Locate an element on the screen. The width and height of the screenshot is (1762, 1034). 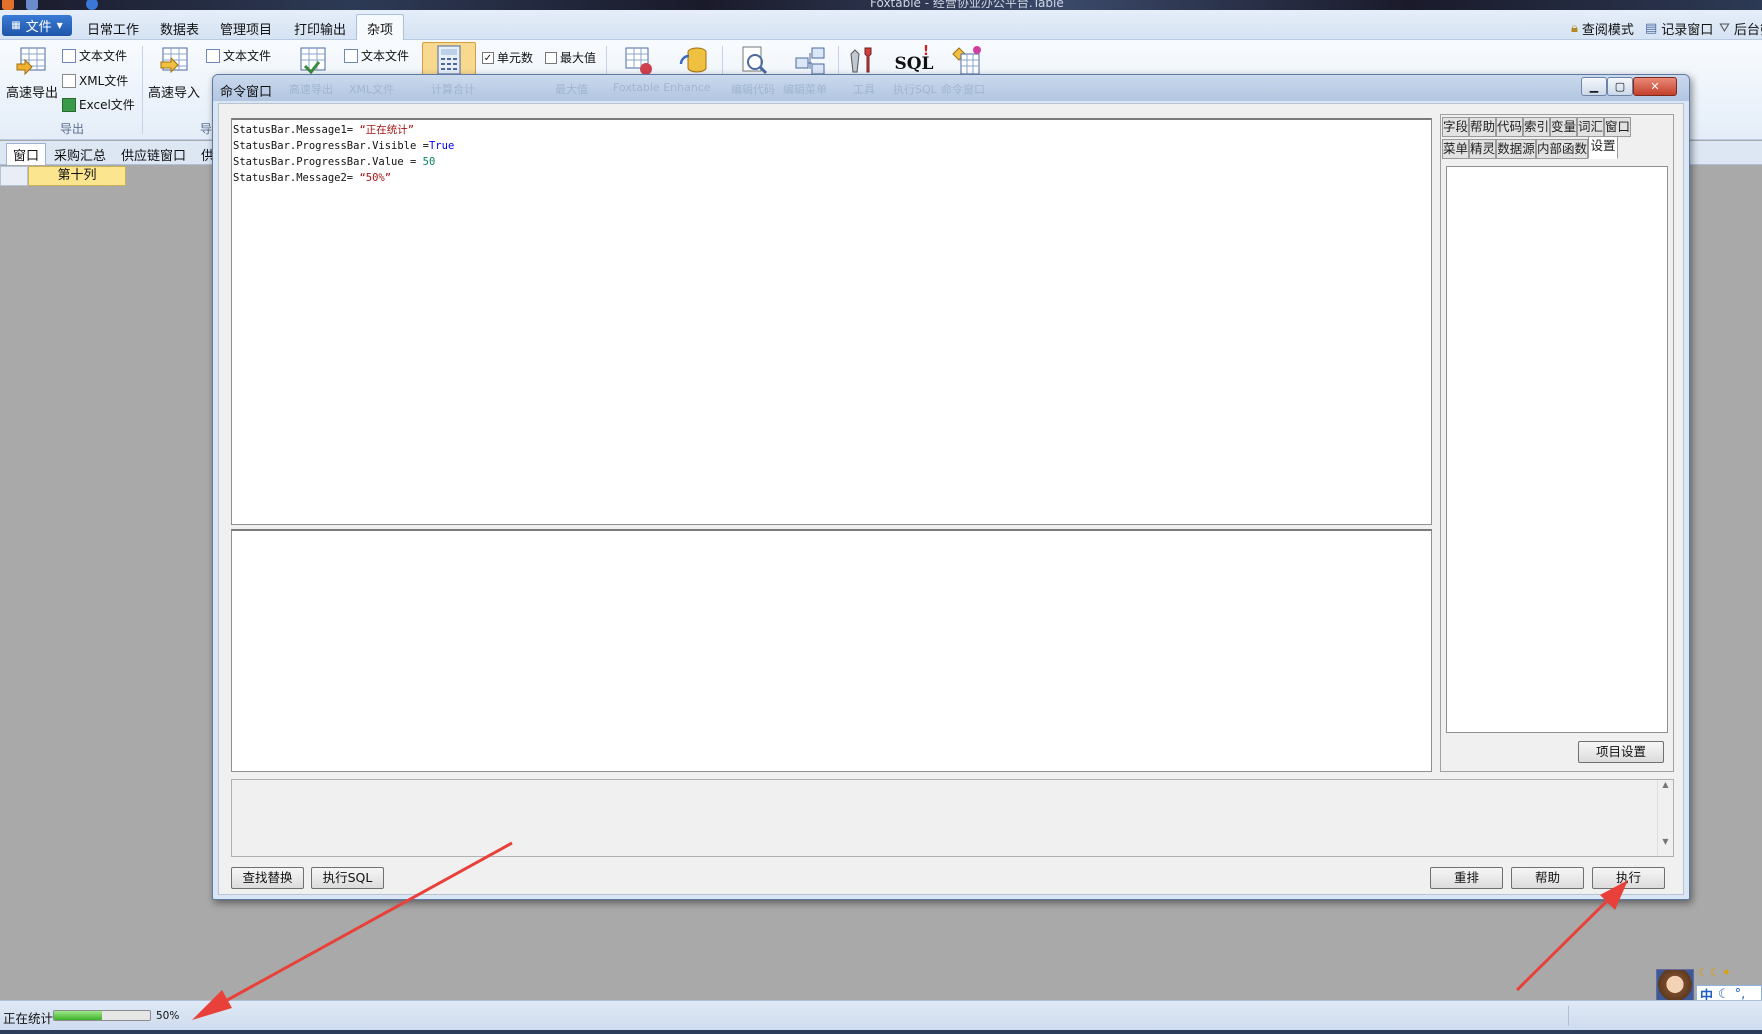
find-replace-button: 查找替换 is located at coordinates (267, 878).